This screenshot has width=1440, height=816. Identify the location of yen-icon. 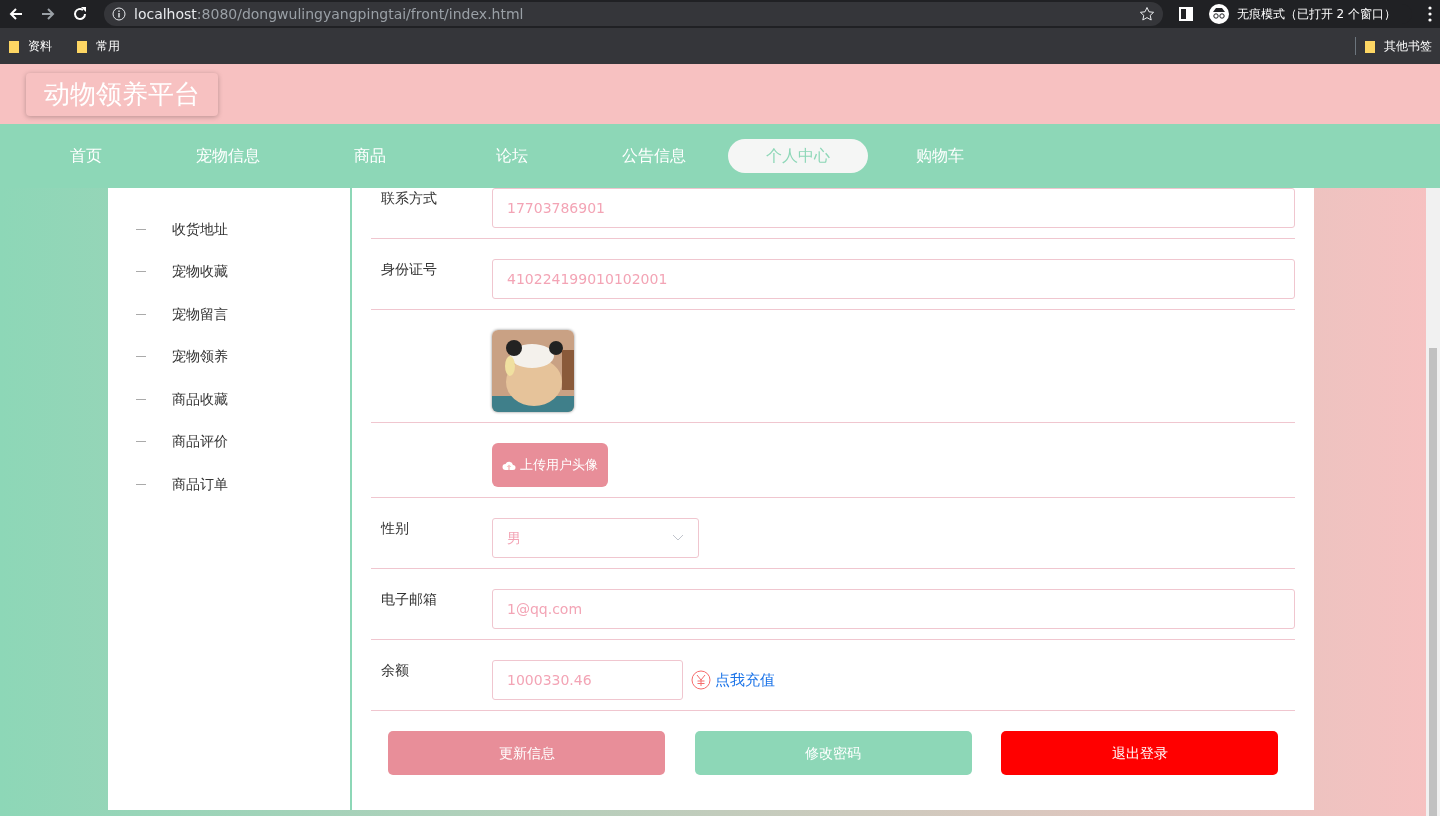
(701, 680).